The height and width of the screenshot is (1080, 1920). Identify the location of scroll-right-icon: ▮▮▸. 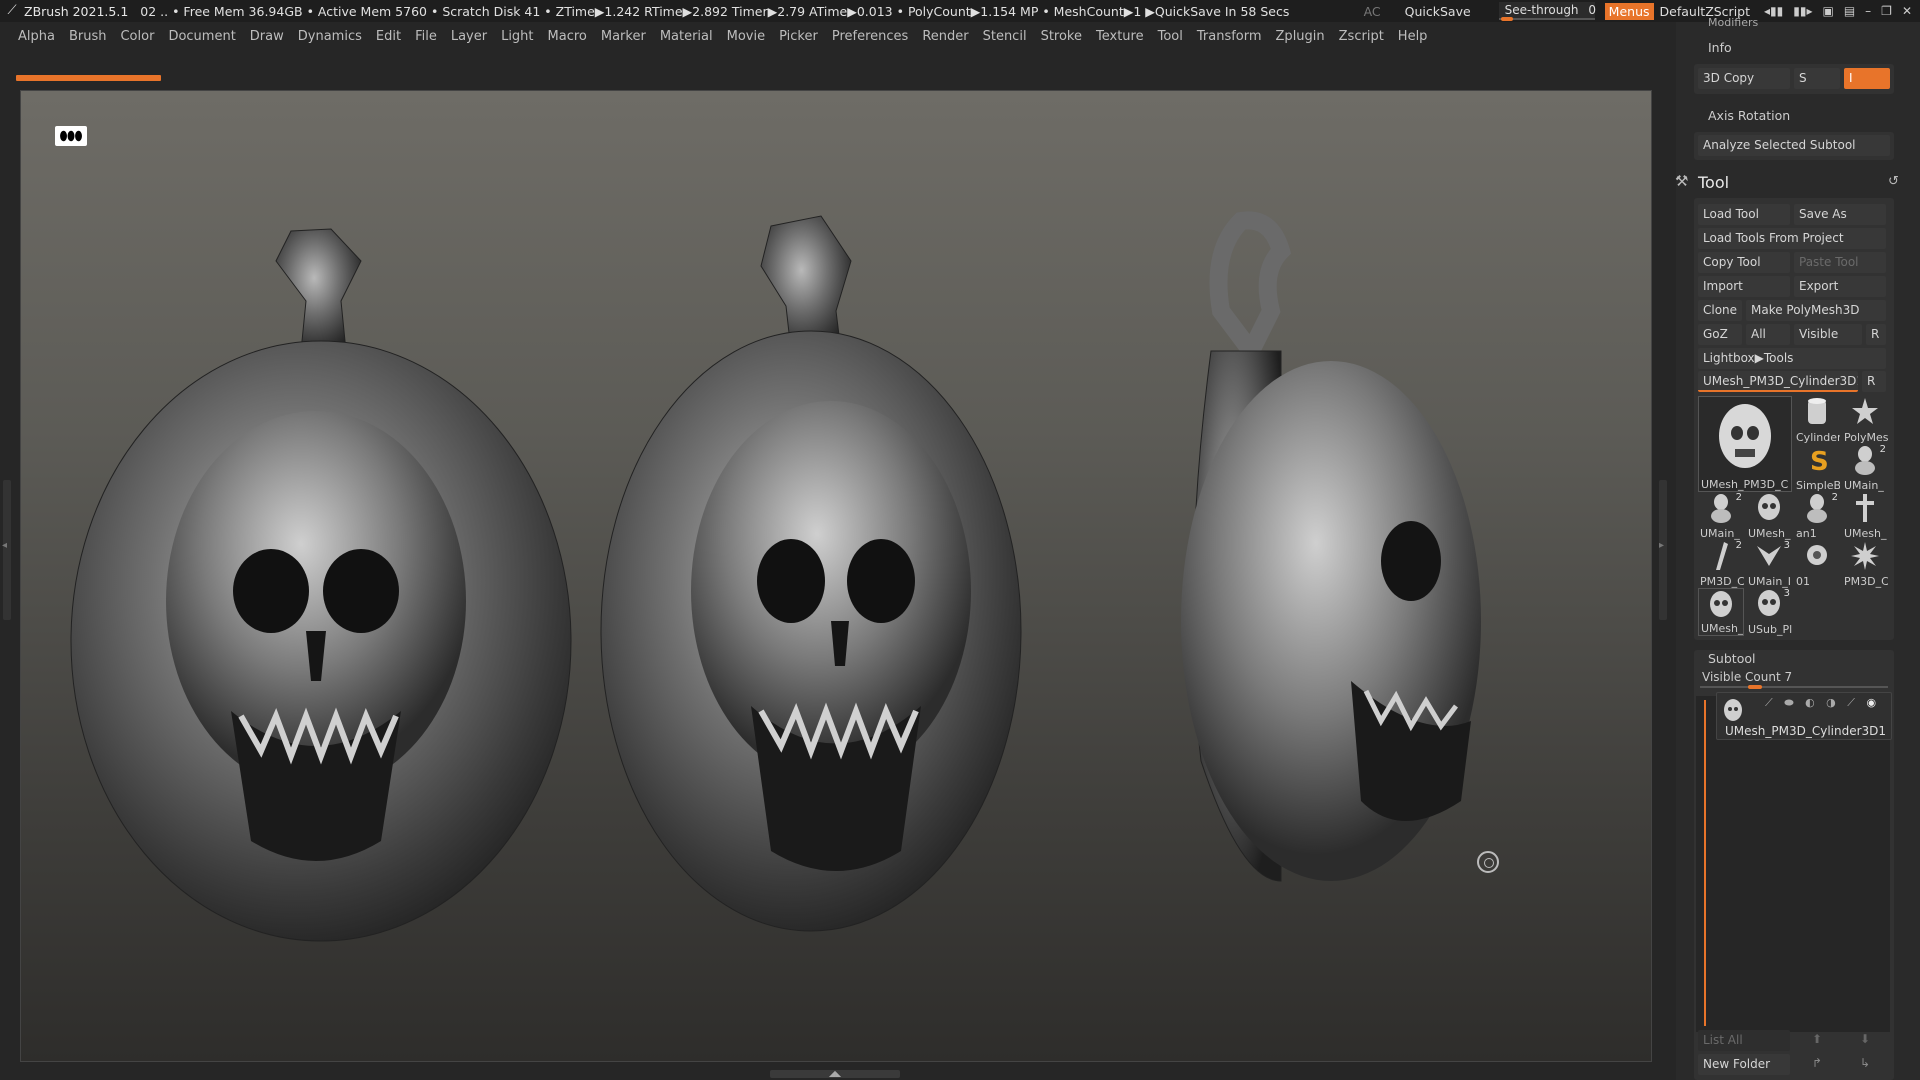
(1802, 11).